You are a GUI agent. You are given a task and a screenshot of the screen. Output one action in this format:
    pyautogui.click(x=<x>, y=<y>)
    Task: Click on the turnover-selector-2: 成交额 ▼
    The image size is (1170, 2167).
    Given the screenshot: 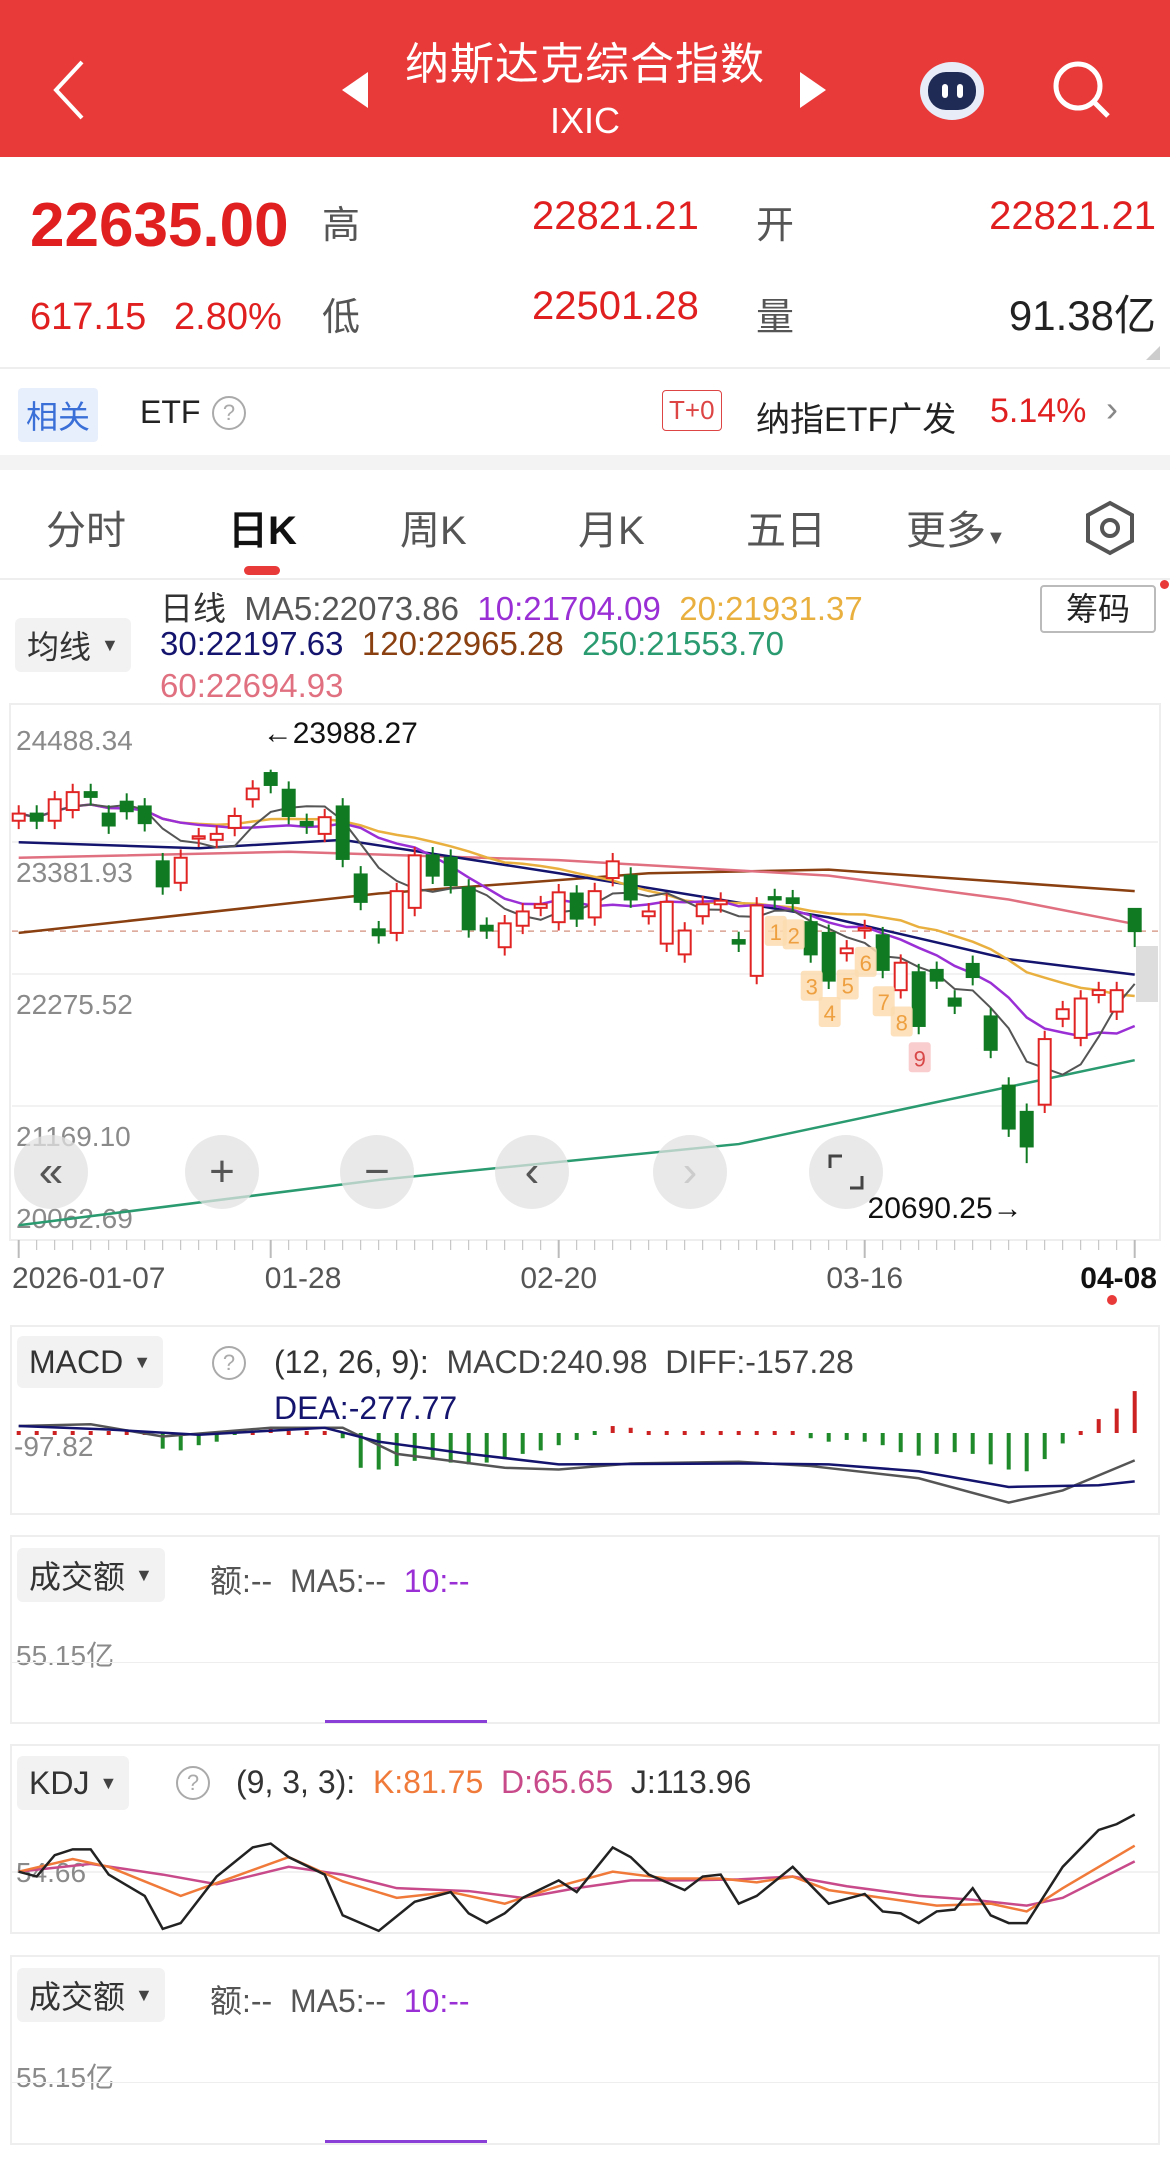 What is the action you would take?
    pyautogui.click(x=91, y=1995)
    